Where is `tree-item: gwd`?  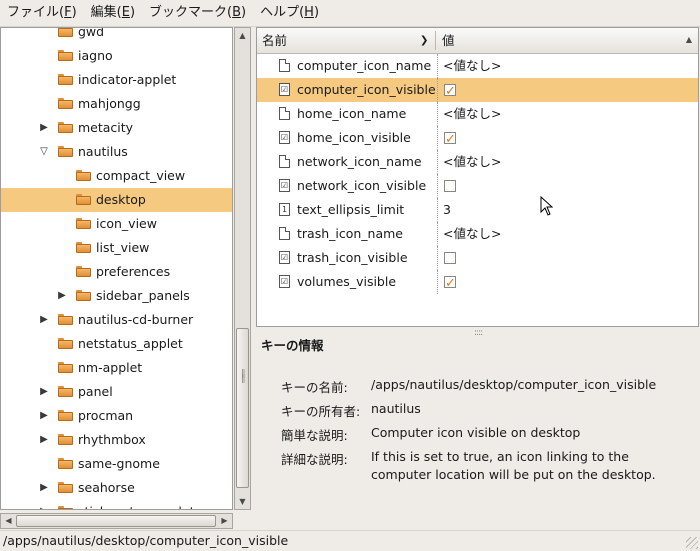 tree-item: gwd is located at coordinates (116, 36).